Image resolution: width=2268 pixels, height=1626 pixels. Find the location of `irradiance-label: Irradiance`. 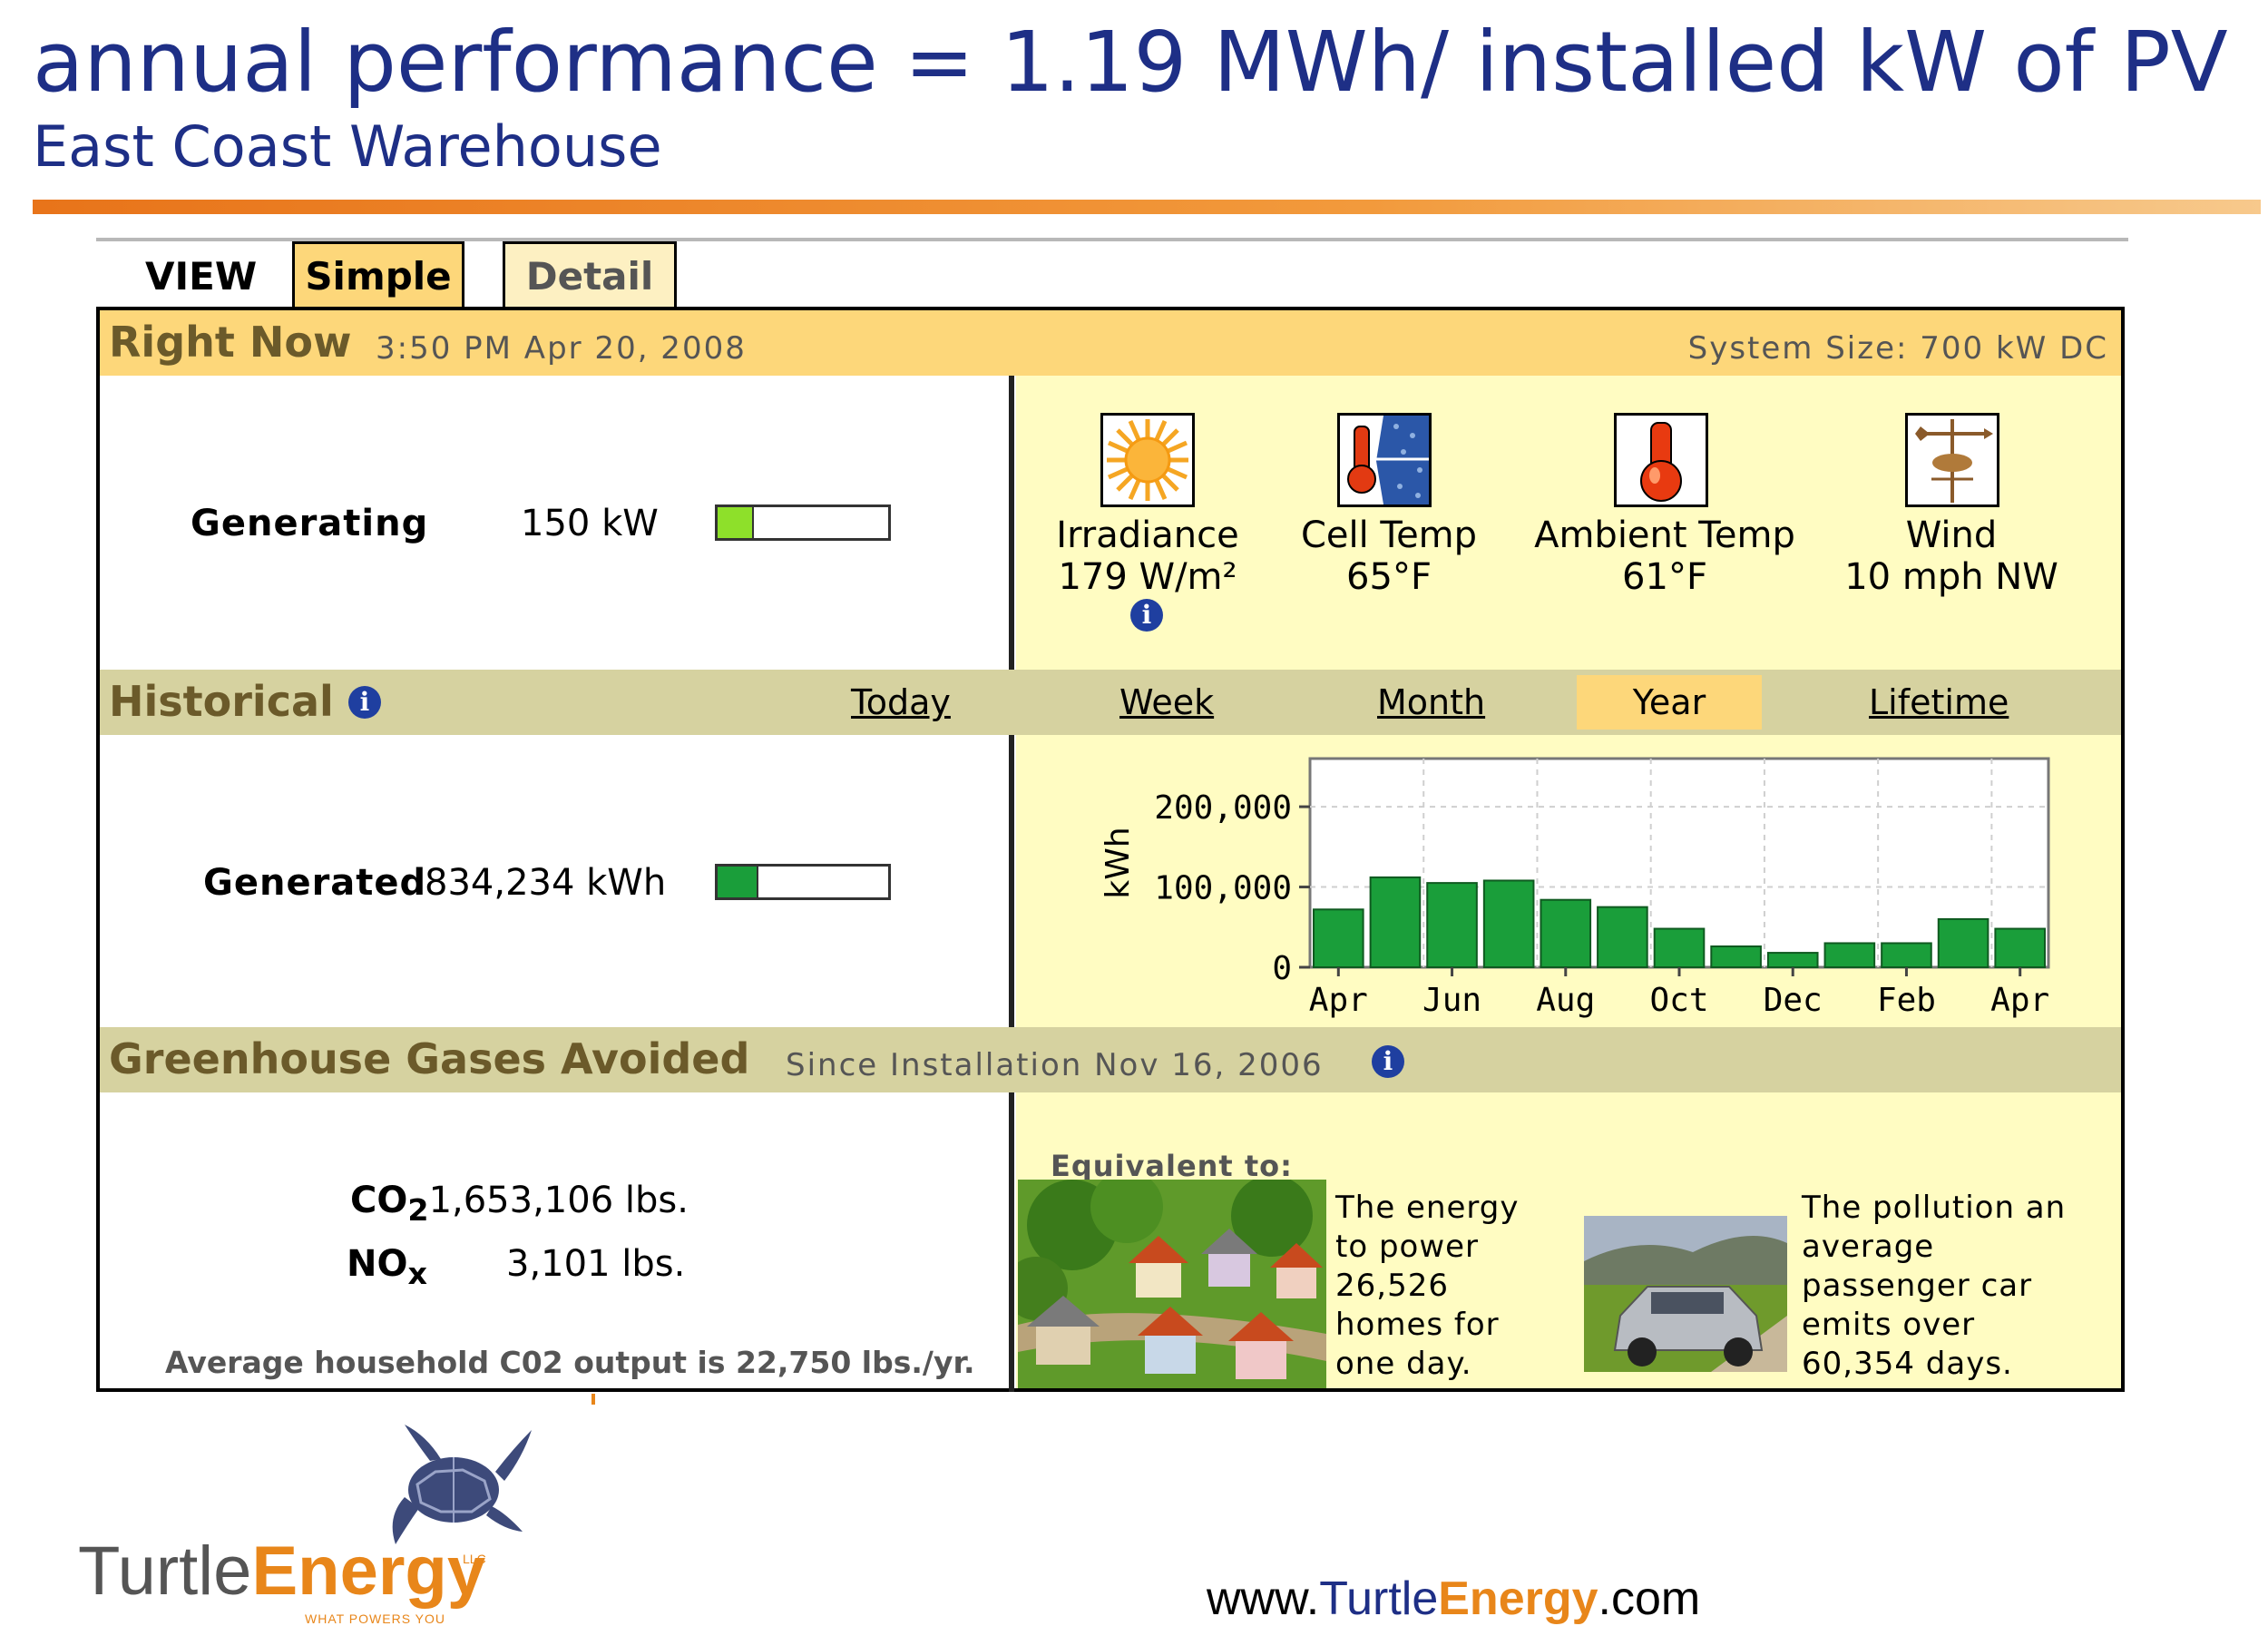

irradiance-label: Irradiance is located at coordinates (1148, 535).